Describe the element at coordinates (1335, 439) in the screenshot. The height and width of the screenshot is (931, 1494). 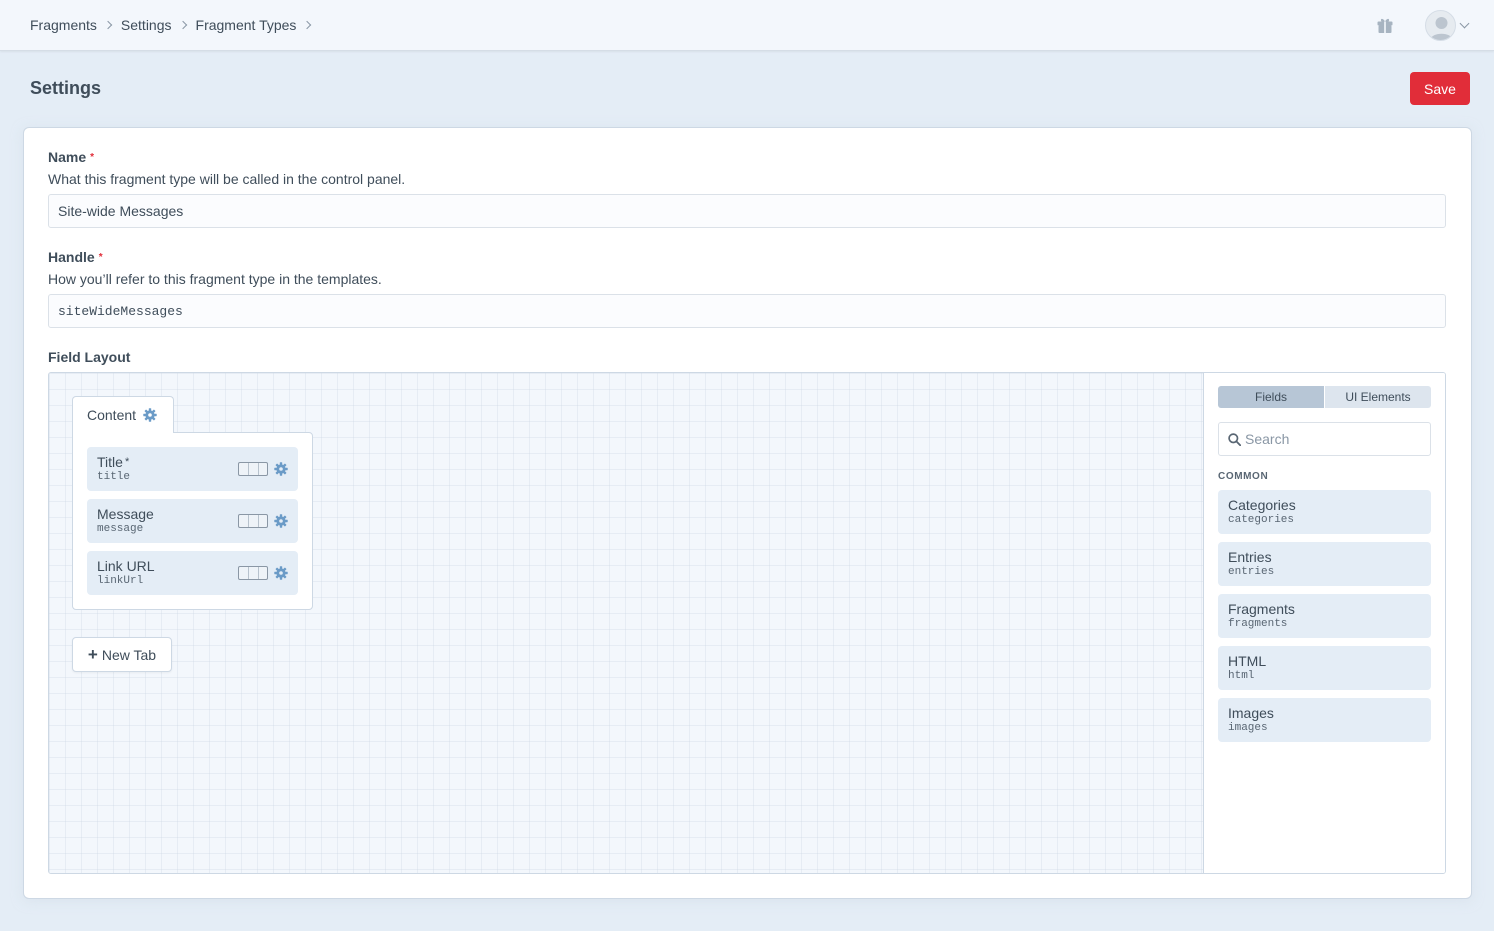
I see `search-input` at that location.